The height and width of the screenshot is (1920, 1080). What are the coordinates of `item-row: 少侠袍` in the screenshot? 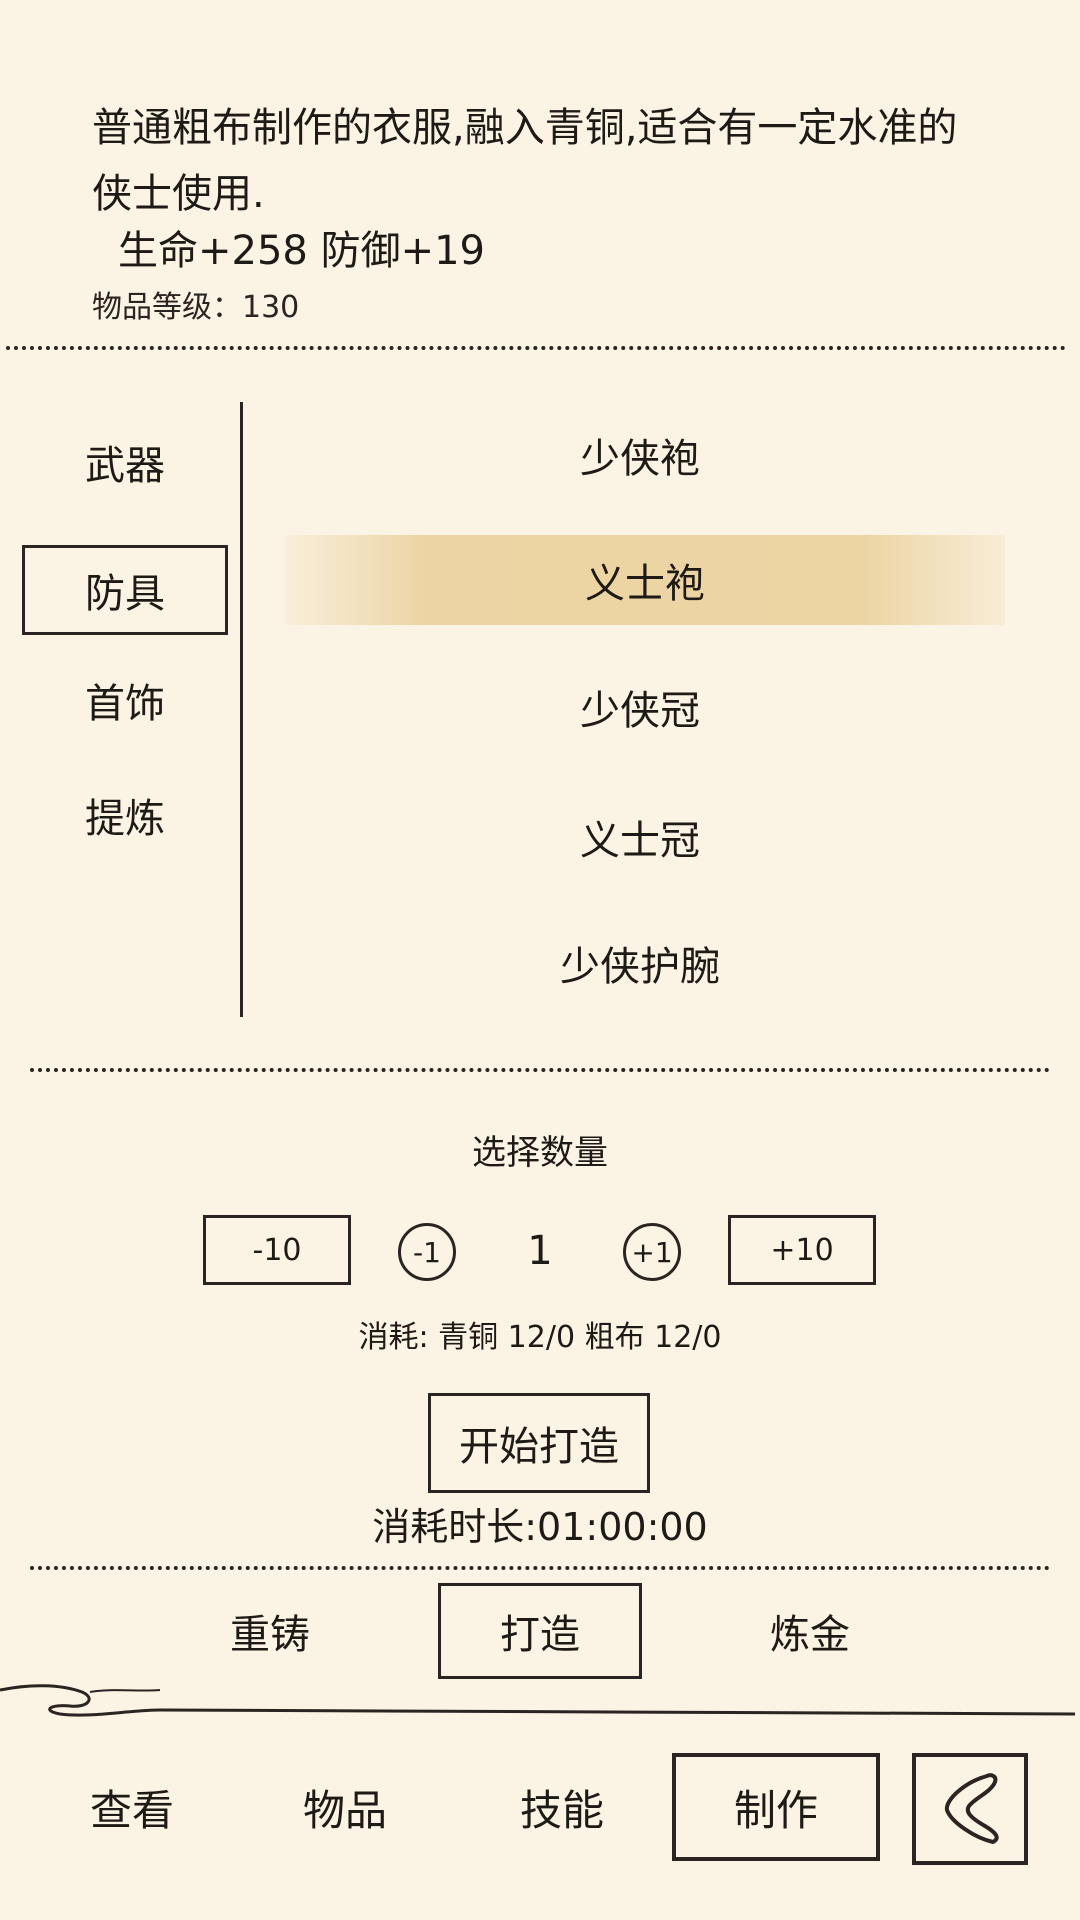 It's located at (640, 455).